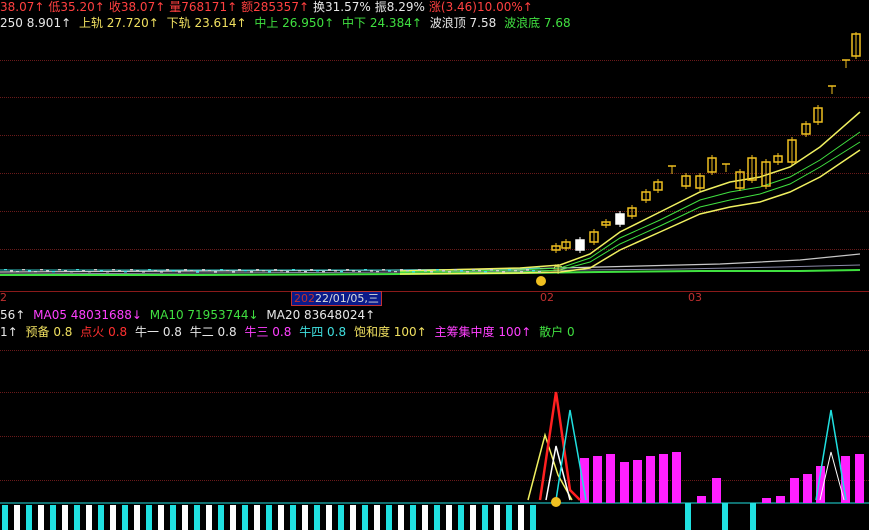  What do you see at coordinates (22, 7) in the screenshot?
I see `quote-open-tail: 38.07↑` at bounding box center [22, 7].